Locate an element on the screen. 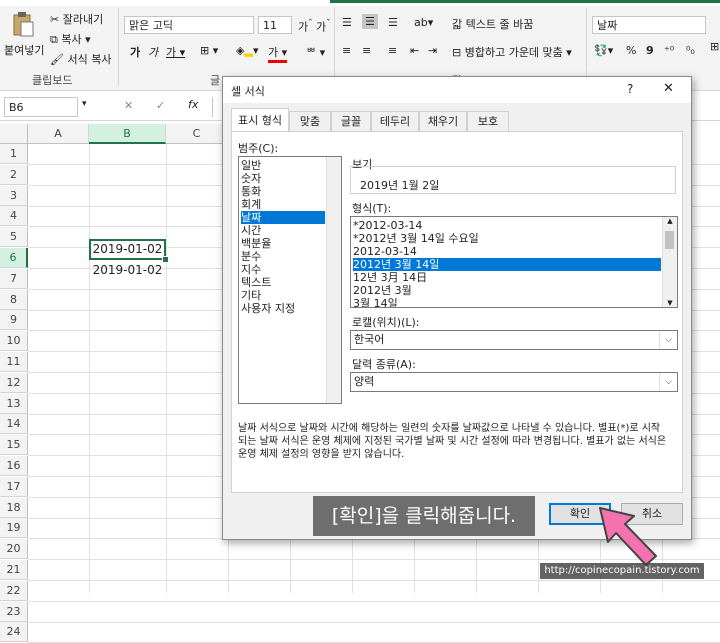  locale-select: 한국어 ⌵ is located at coordinates (514, 340).